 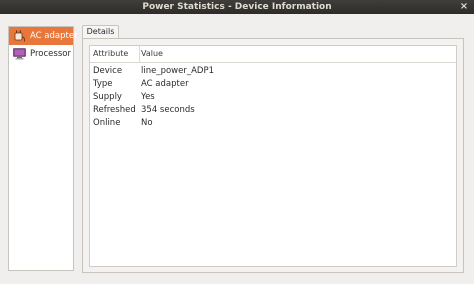 I want to click on sidebar-item-label: AC adapter, so click(x=54, y=36).